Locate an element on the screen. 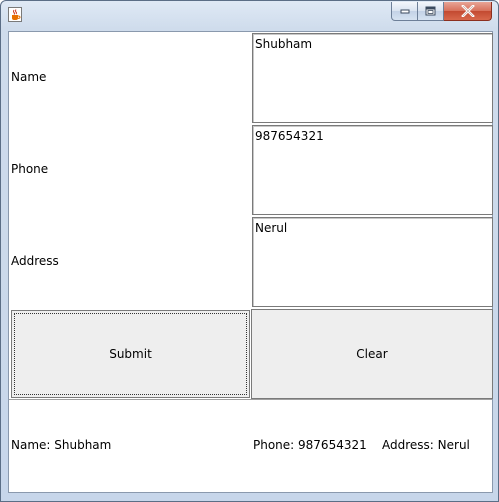 Image resolution: width=499 pixels, height=502 pixels. minimize-icon is located at coordinates (404, 11).